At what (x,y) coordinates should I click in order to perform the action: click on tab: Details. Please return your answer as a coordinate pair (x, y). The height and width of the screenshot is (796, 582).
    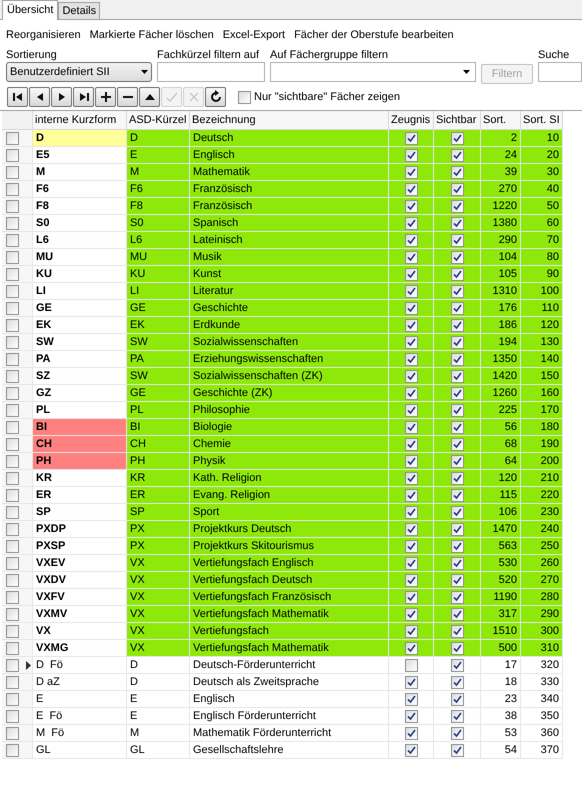
    Looking at the image, I should click on (79, 10).